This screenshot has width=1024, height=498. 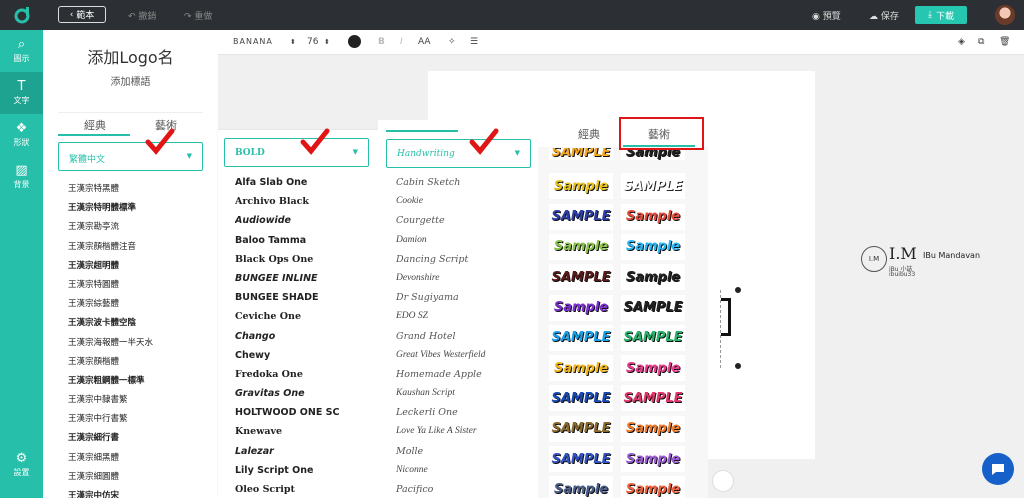 What do you see at coordinates (296, 152) in the screenshot?
I see `bold-category-select: BOLD ▼` at bounding box center [296, 152].